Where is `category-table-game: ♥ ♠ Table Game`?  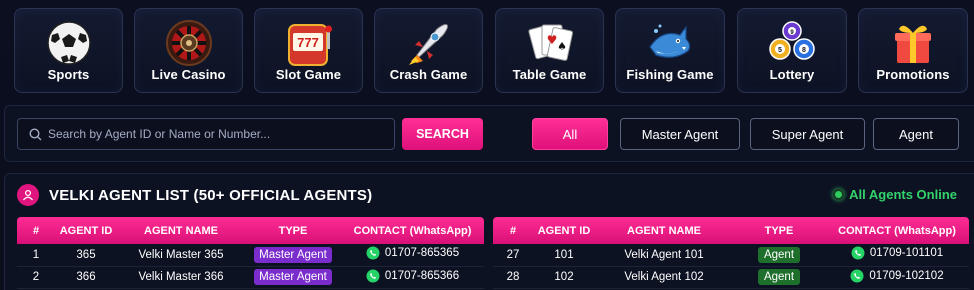 category-table-game: ♥ ♠ Table Game is located at coordinates (549, 50).